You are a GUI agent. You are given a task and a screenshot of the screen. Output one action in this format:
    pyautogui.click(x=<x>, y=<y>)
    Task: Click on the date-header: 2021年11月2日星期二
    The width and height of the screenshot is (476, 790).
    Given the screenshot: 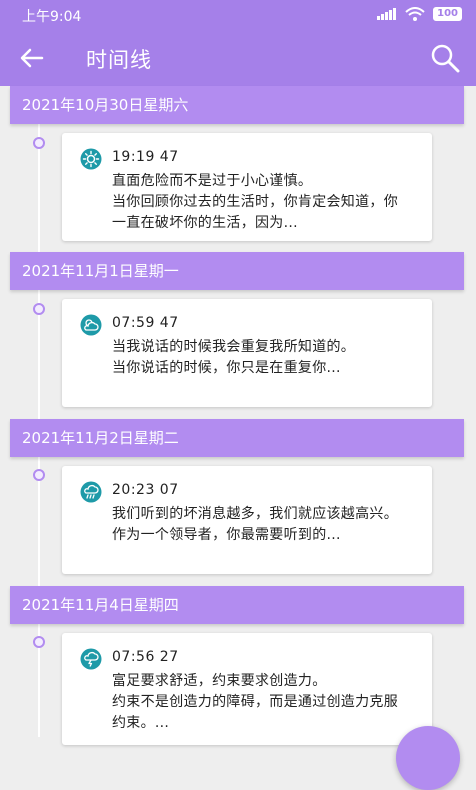 What is the action you would take?
    pyautogui.click(x=237, y=438)
    